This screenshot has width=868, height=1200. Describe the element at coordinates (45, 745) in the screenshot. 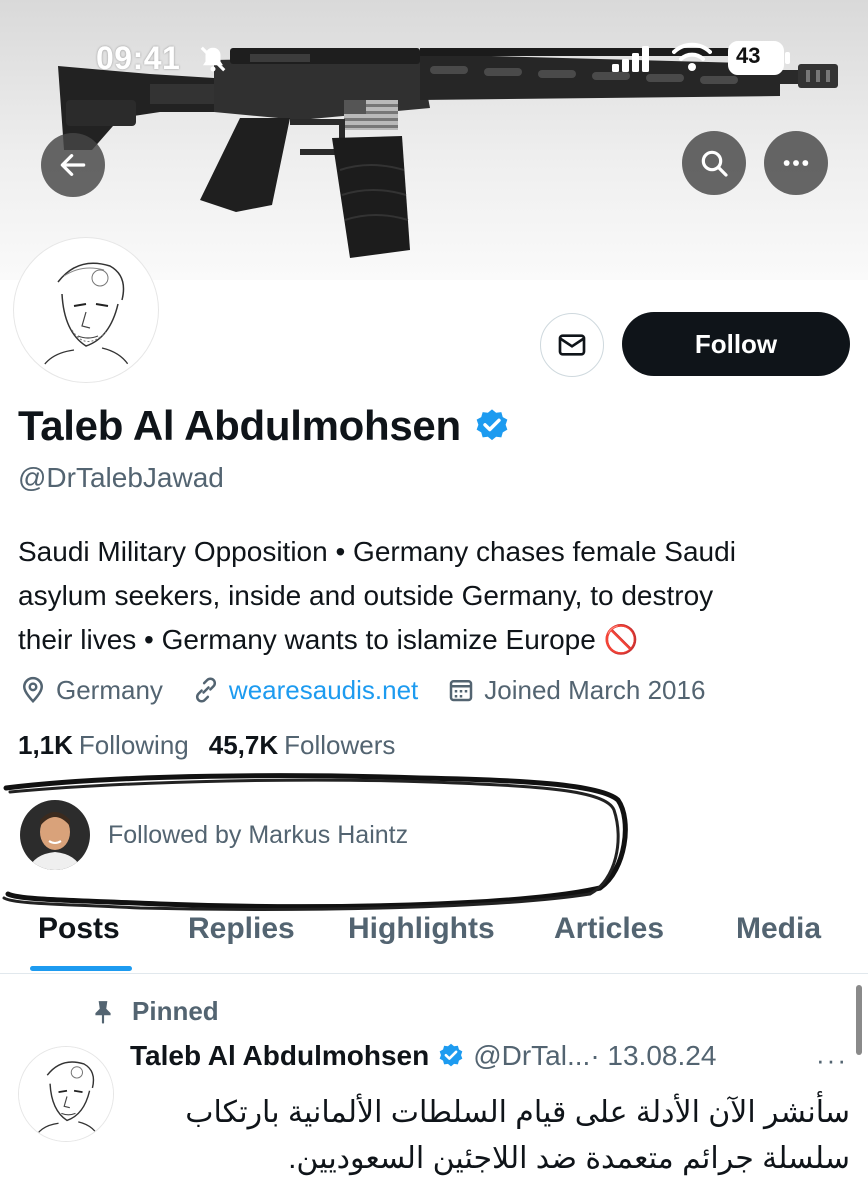

I see `following-count: 1,1K` at that location.